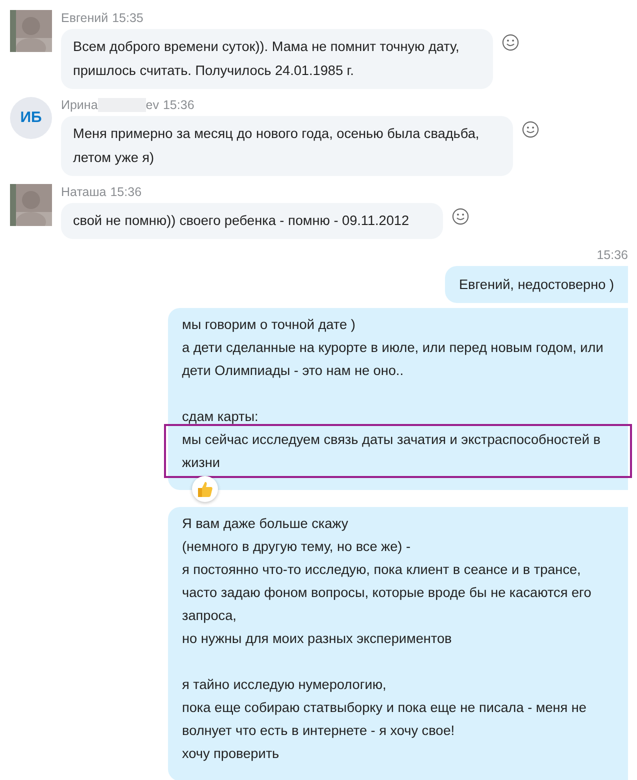 The image size is (637, 780). What do you see at coordinates (252, 221) in the screenshot?
I see `message-bubble: свой не помню)) своего ребенка - помню - 09.11.2012` at bounding box center [252, 221].